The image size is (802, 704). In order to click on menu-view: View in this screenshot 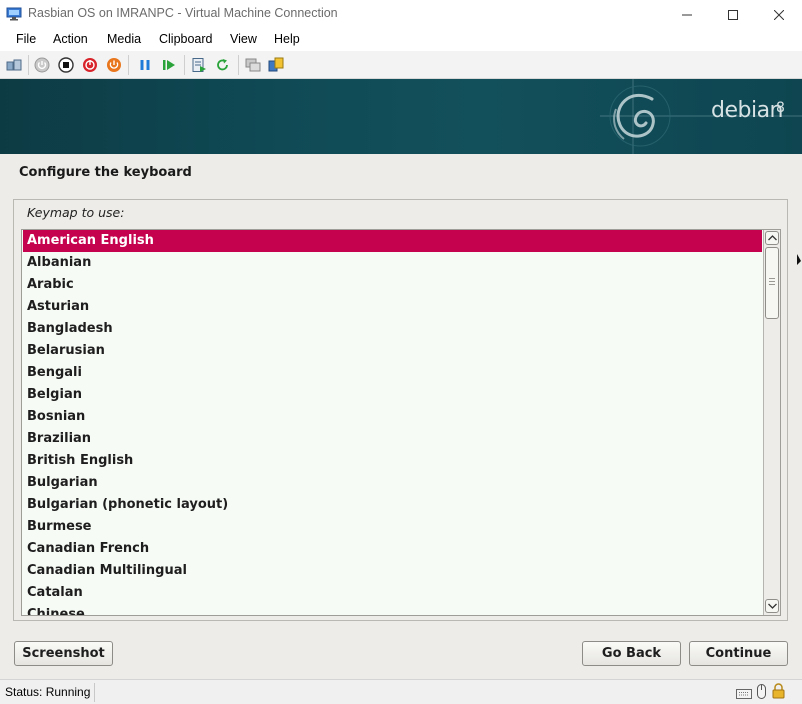, I will do `click(243, 39)`.